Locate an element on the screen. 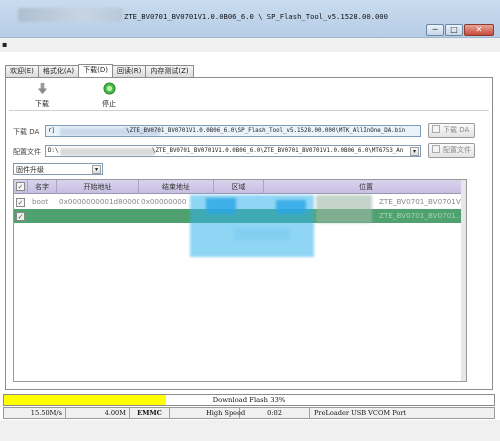 The image size is (500, 441). scatter-button: 配置文件 is located at coordinates (451, 150).